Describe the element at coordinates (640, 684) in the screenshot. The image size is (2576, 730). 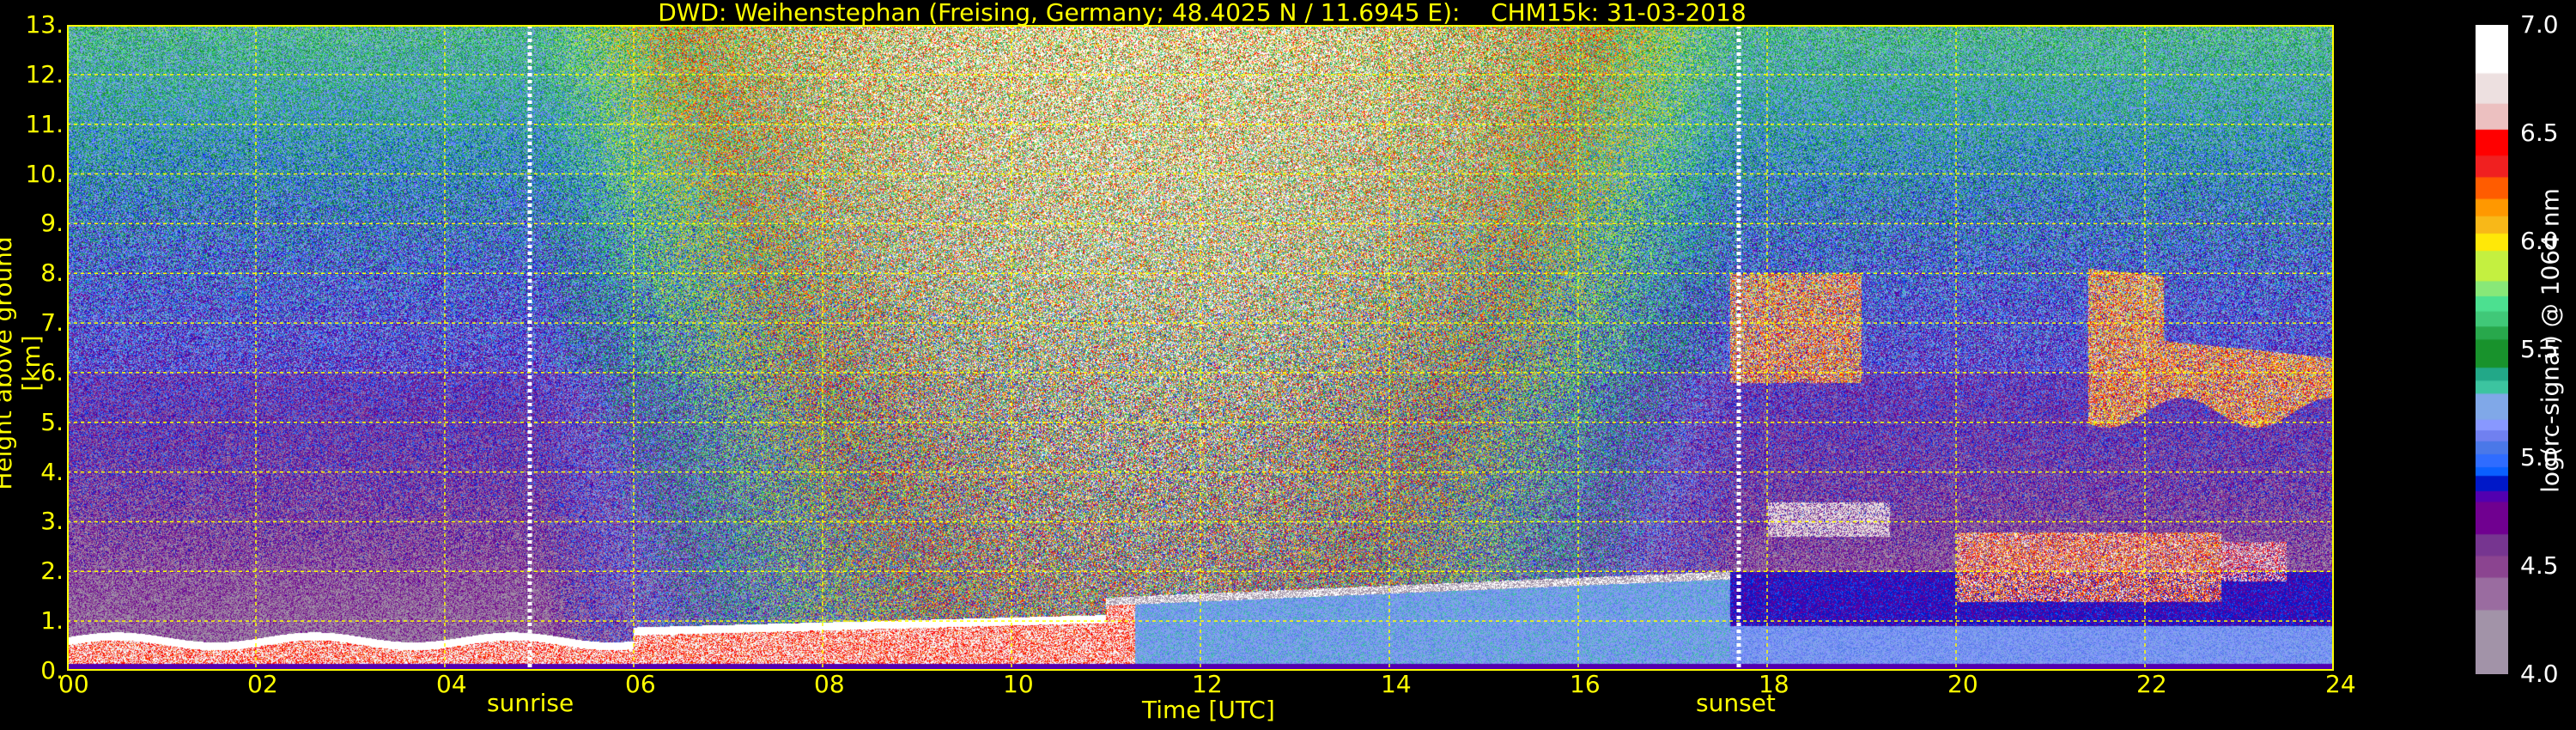
I see `x-tick-label: 06` at that location.